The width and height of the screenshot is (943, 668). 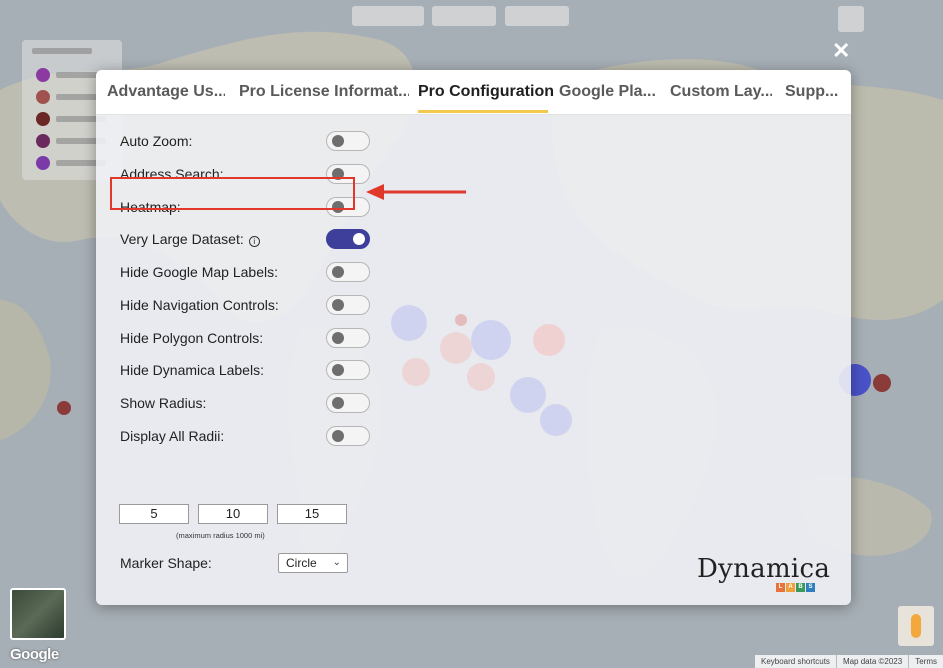 What do you see at coordinates (348, 272) in the screenshot?
I see `hide-google-map-labels-toggle` at bounding box center [348, 272].